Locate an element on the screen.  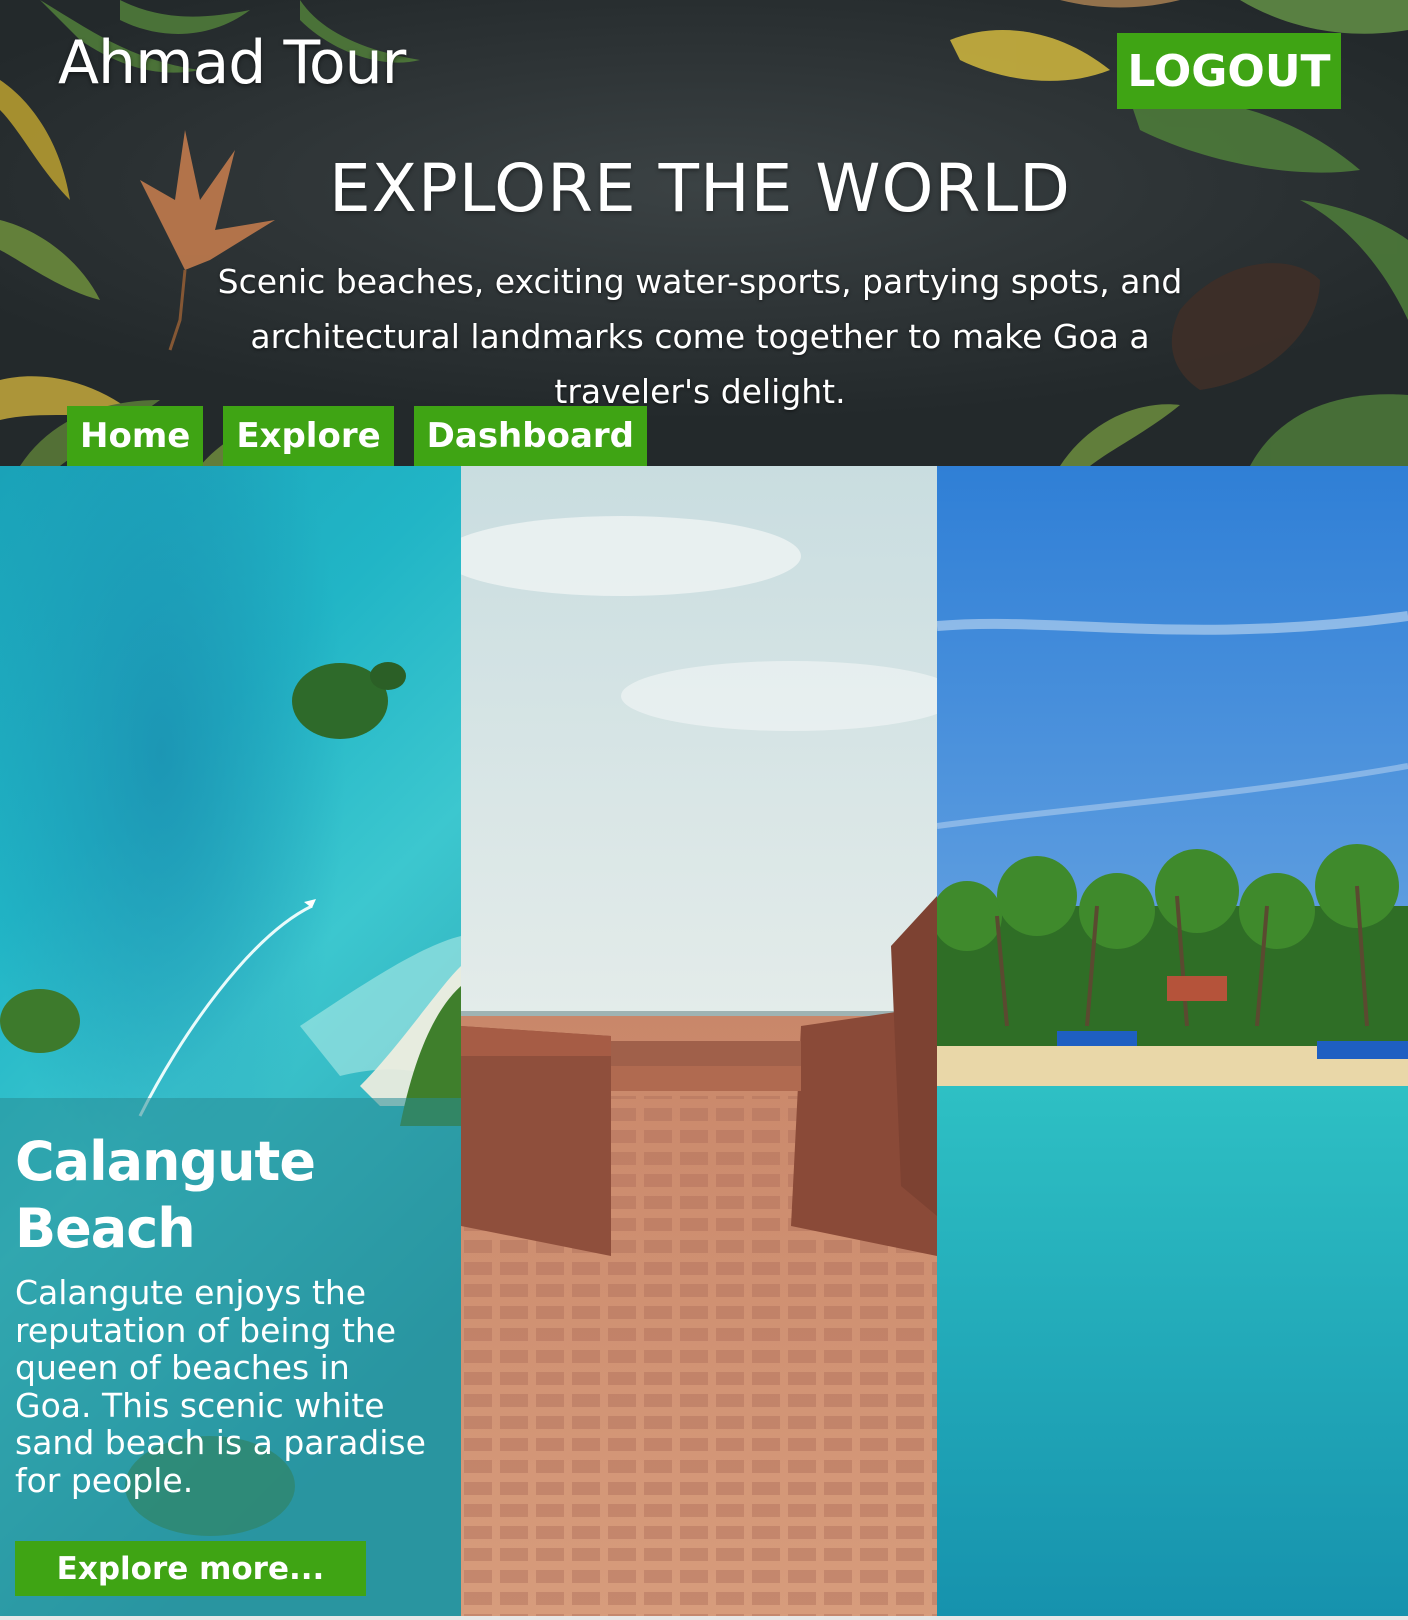
brand-title: Ahmad Tour is located at coordinates (232, 63).